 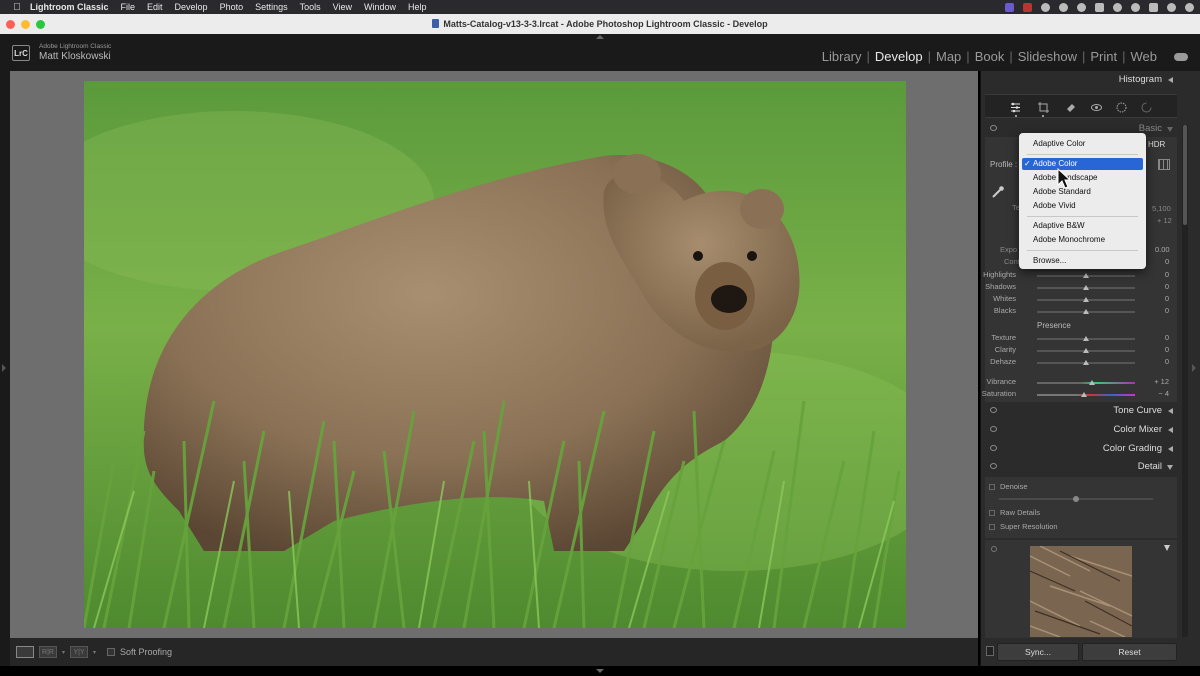 What do you see at coordinates (992, 487) in the screenshot?
I see `denoise-checkbox` at bounding box center [992, 487].